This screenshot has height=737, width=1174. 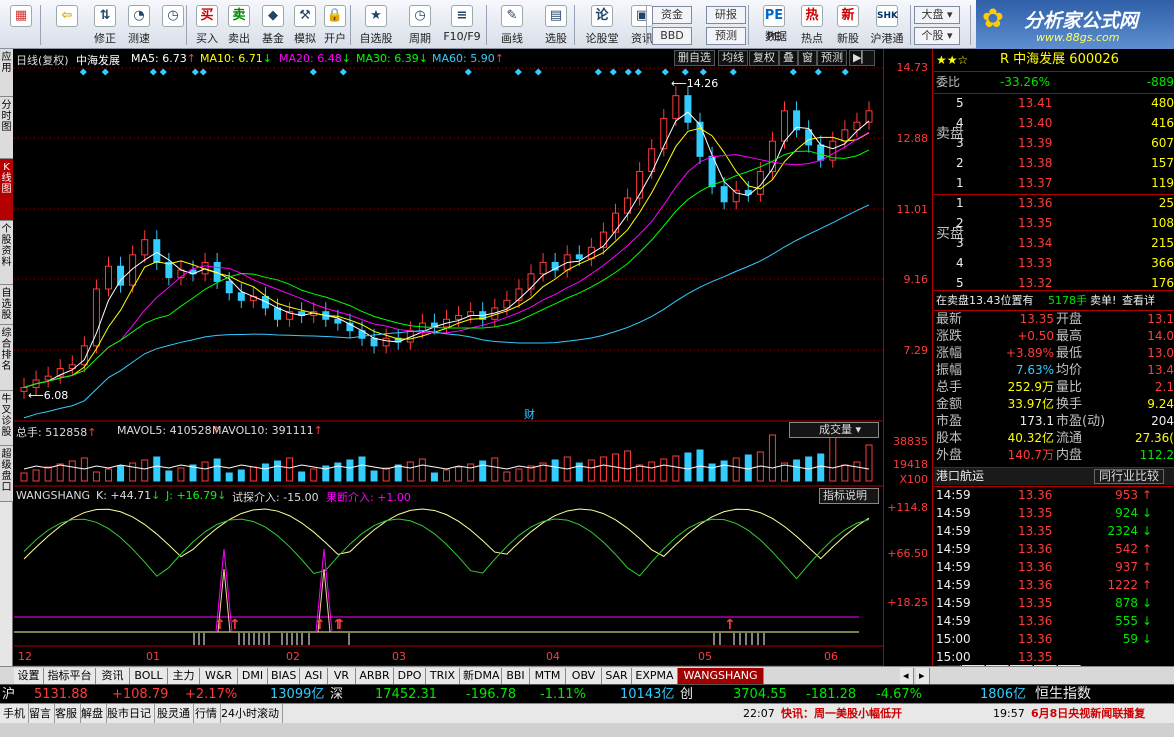 What do you see at coordinates (207, 25) in the screenshot?
I see `toolbar-buy-button: 买买入` at bounding box center [207, 25].